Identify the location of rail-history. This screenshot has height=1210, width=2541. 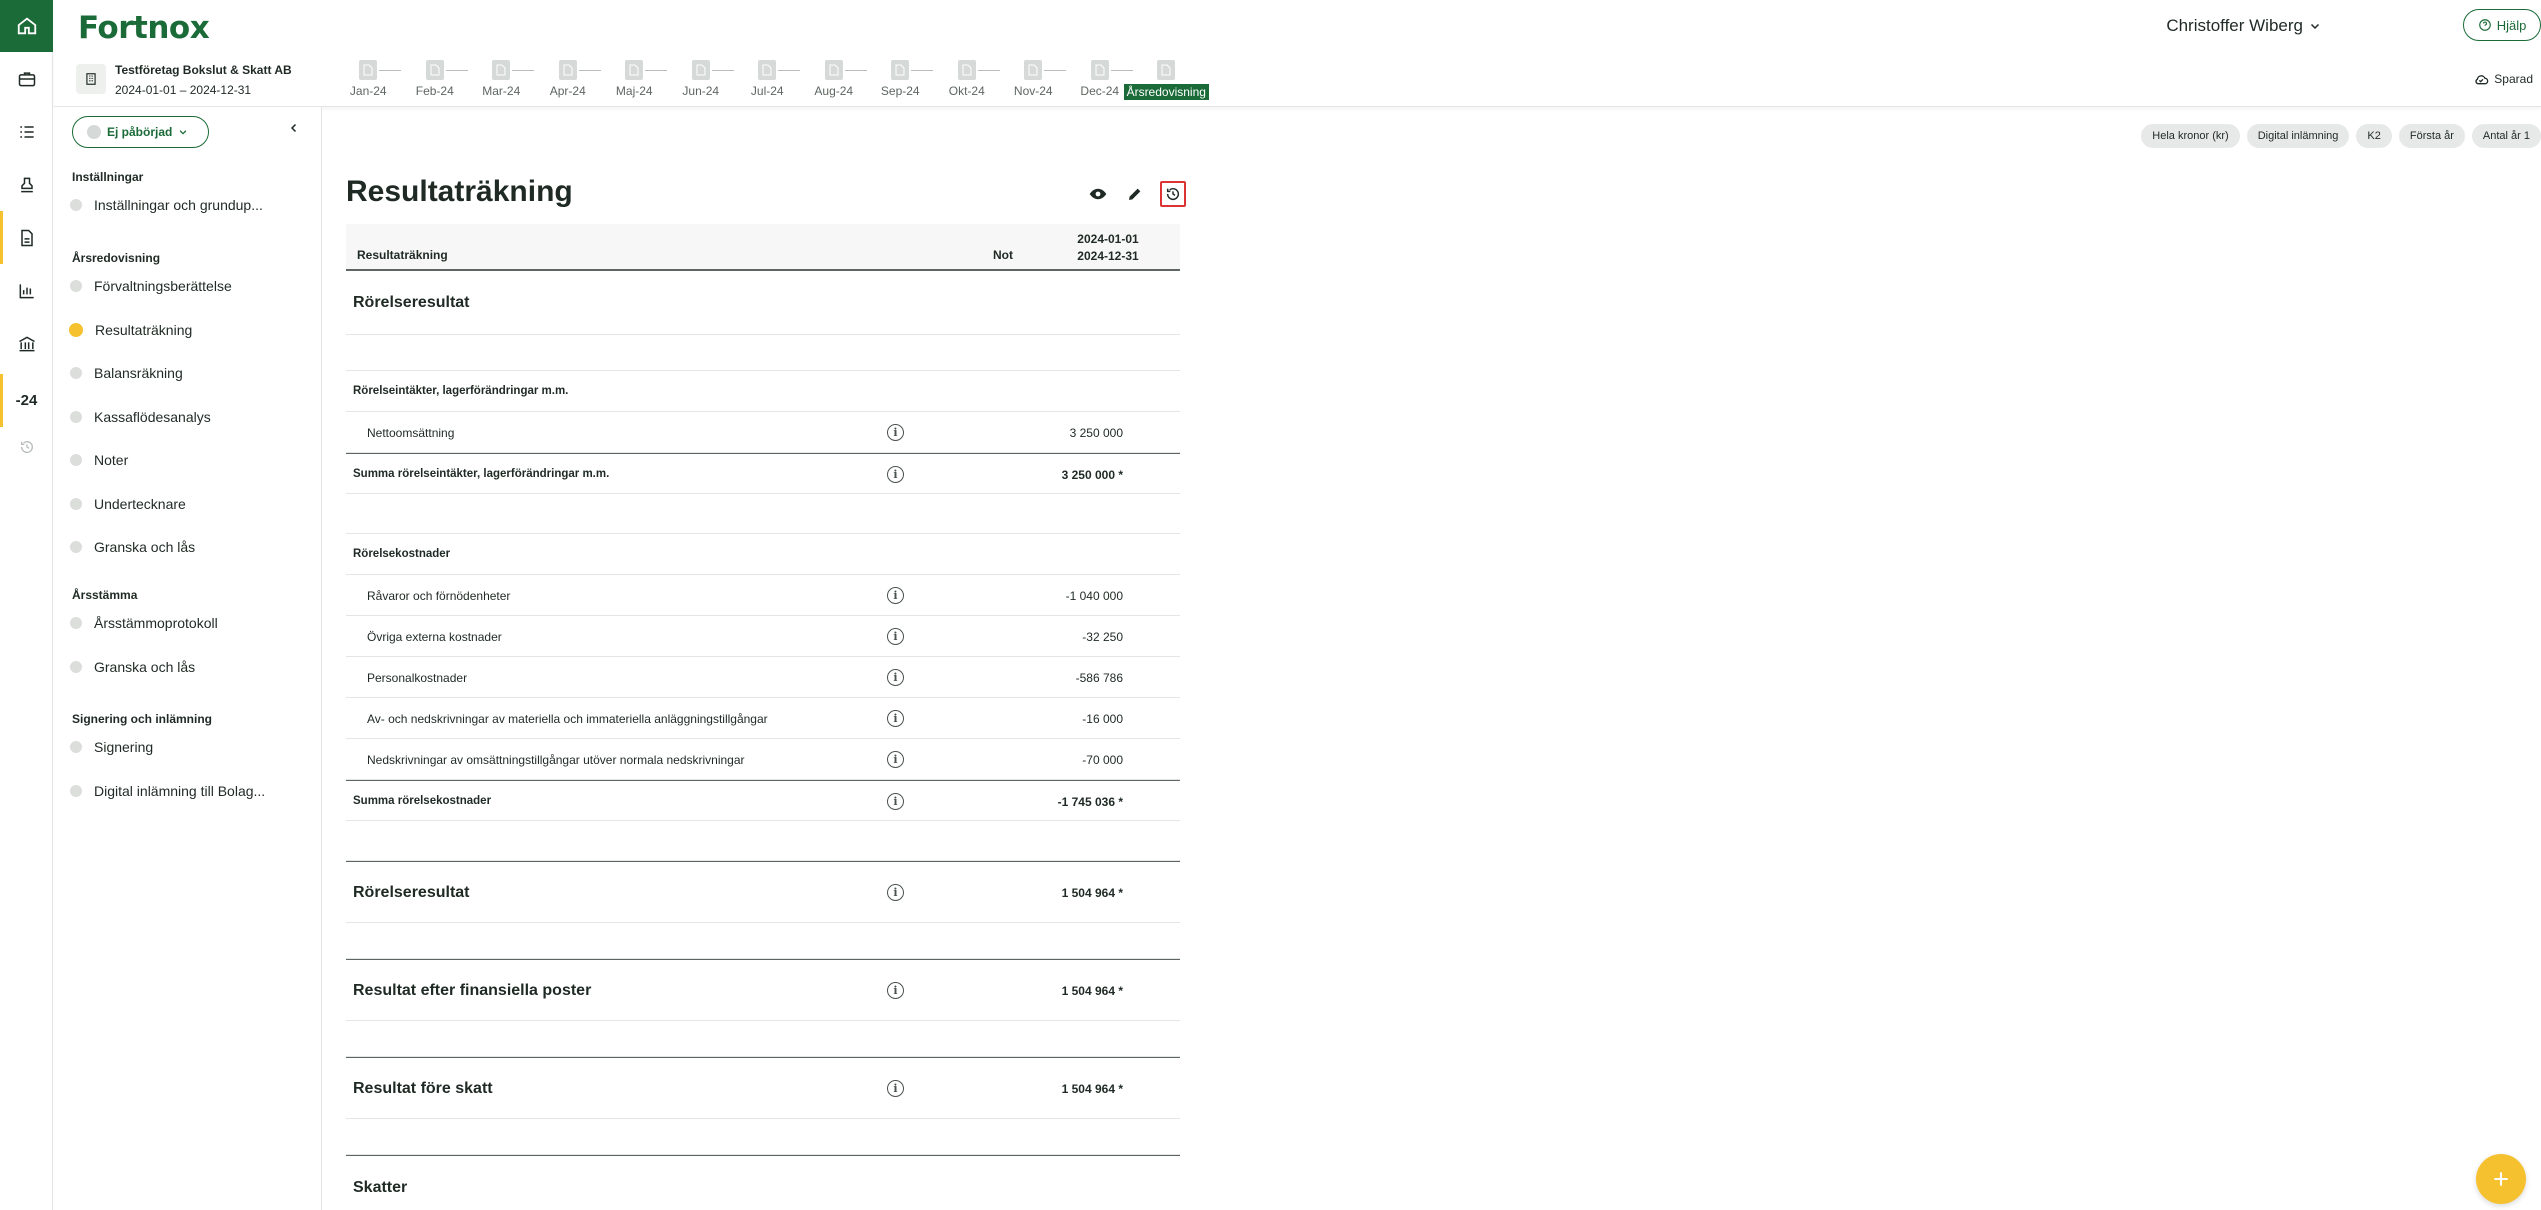
(26, 447).